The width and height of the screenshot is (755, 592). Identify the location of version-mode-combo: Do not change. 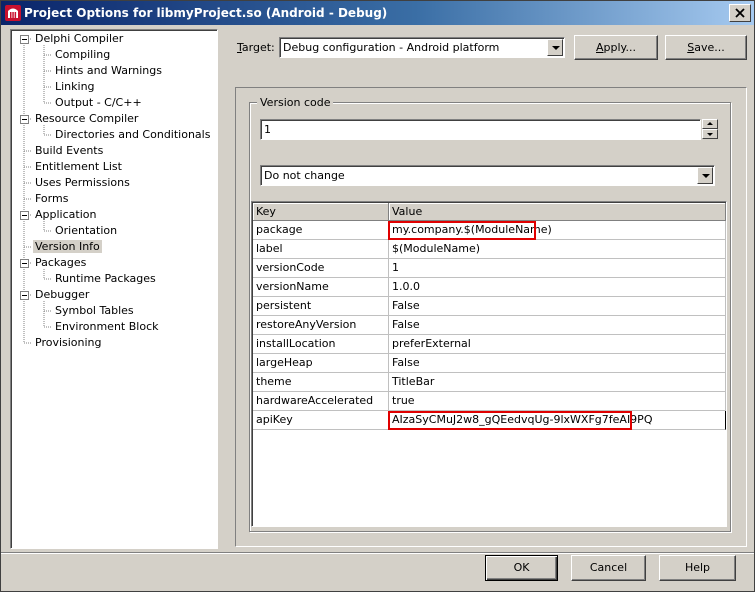
(487, 175).